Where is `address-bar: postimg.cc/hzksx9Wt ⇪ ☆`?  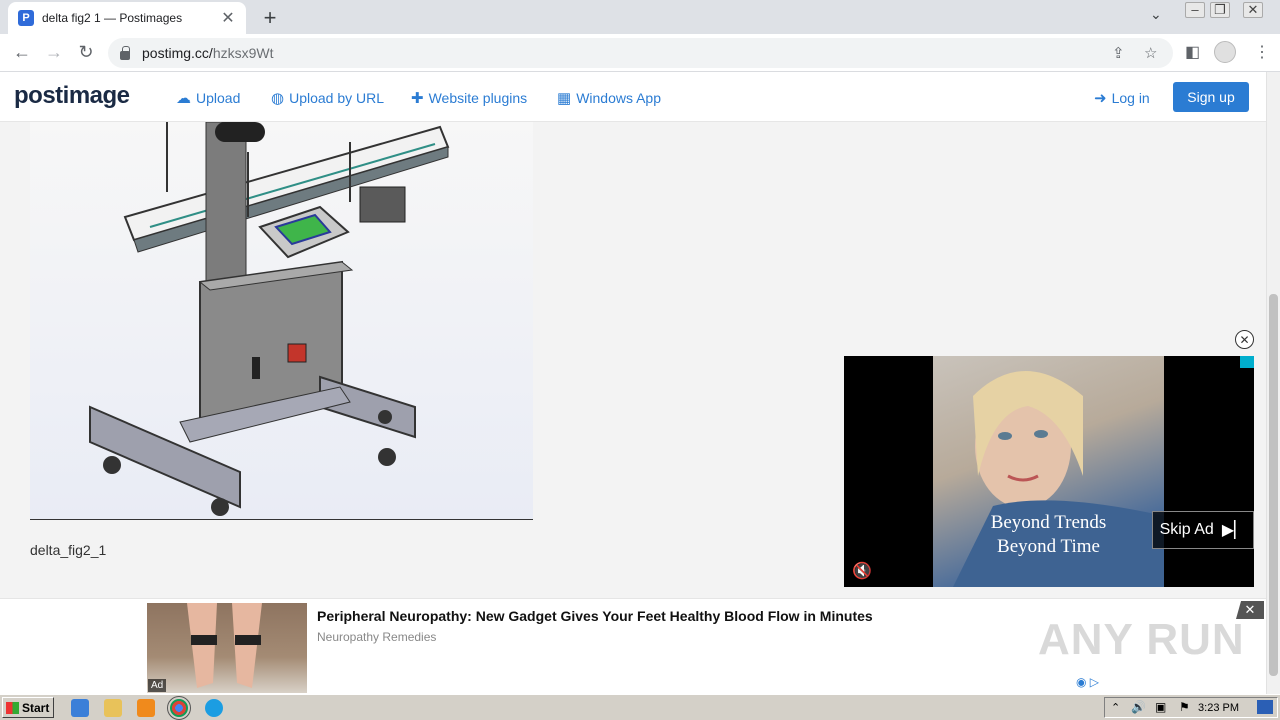 address-bar: postimg.cc/hzksx9Wt ⇪ ☆ is located at coordinates (640, 53).